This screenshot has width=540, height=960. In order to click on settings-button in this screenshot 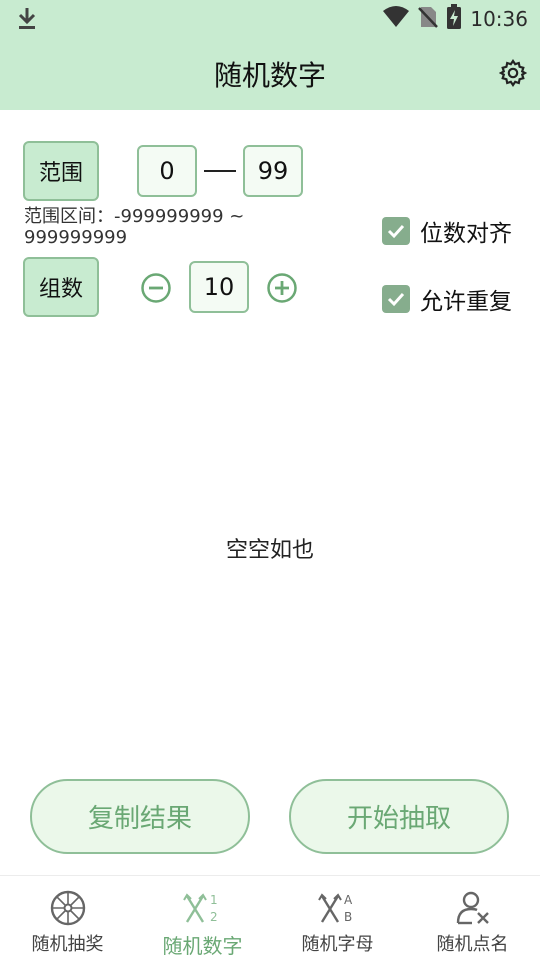, I will do `click(513, 73)`.